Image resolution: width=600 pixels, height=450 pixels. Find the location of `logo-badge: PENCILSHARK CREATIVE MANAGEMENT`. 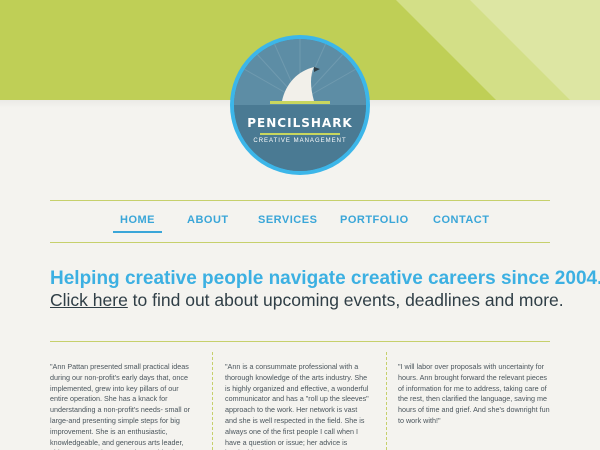

logo-badge: PENCILSHARK CREATIVE MANAGEMENT is located at coordinates (300, 105).